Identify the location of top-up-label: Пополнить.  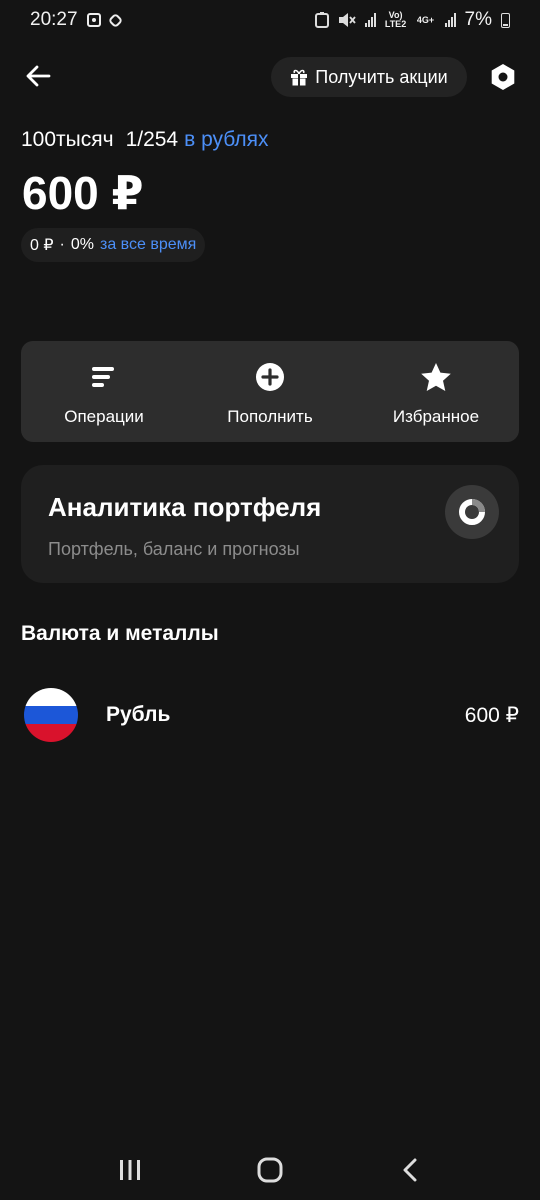
(270, 416).